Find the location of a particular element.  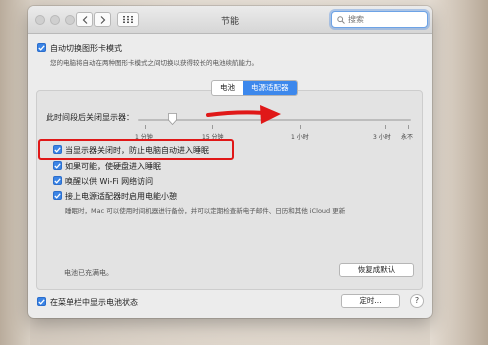

display-sleep-label: 此时间段后关闭显示器： is located at coordinates (90, 117).